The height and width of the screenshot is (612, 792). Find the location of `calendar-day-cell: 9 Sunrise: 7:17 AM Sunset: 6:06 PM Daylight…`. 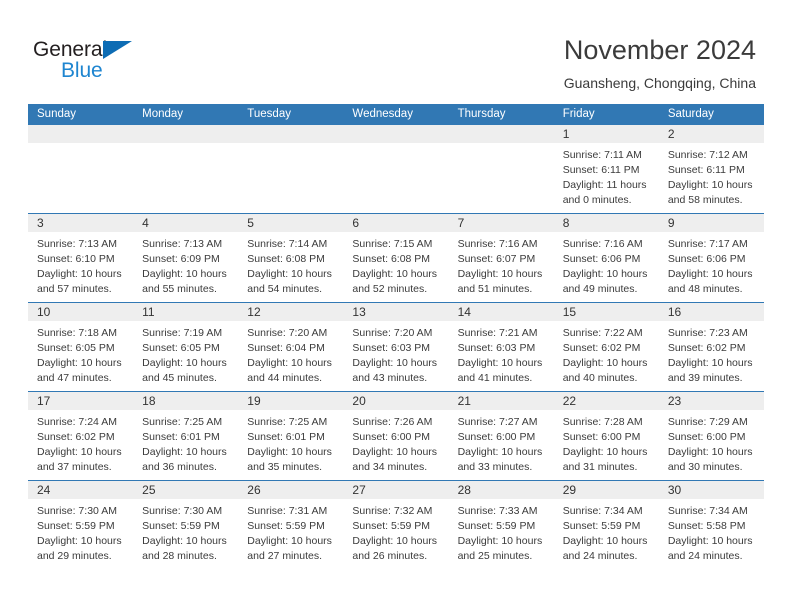

calendar-day-cell: 9 Sunrise: 7:17 AM Sunset: 6:06 PM Daylight… is located at coordinates (711, 258).